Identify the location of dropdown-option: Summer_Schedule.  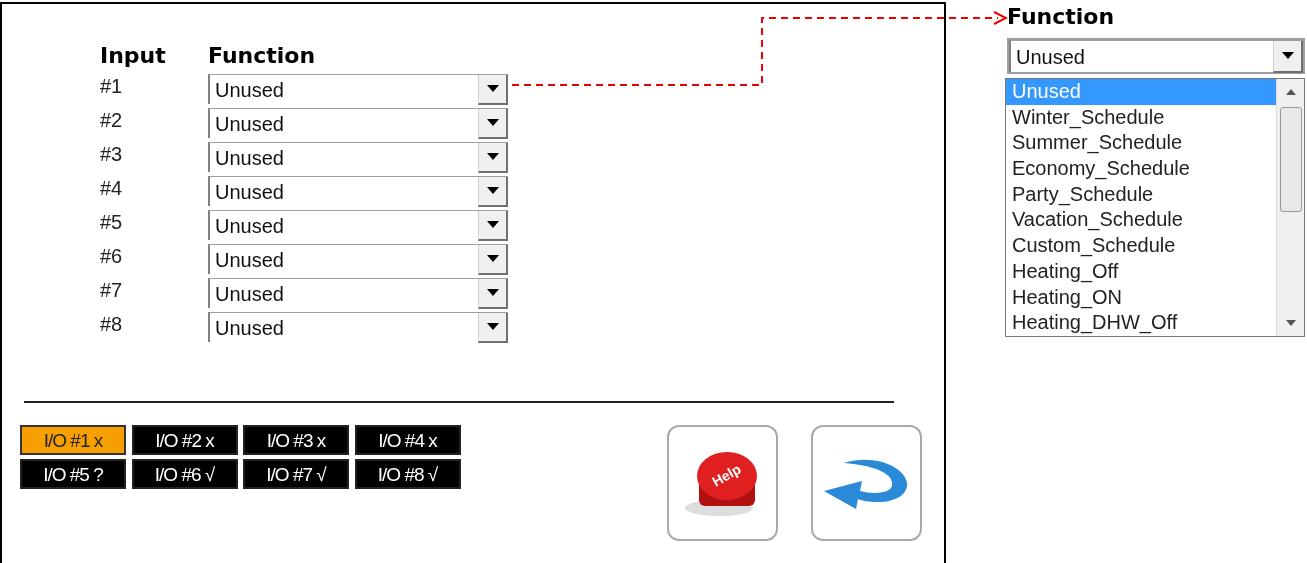
(1141, 143).